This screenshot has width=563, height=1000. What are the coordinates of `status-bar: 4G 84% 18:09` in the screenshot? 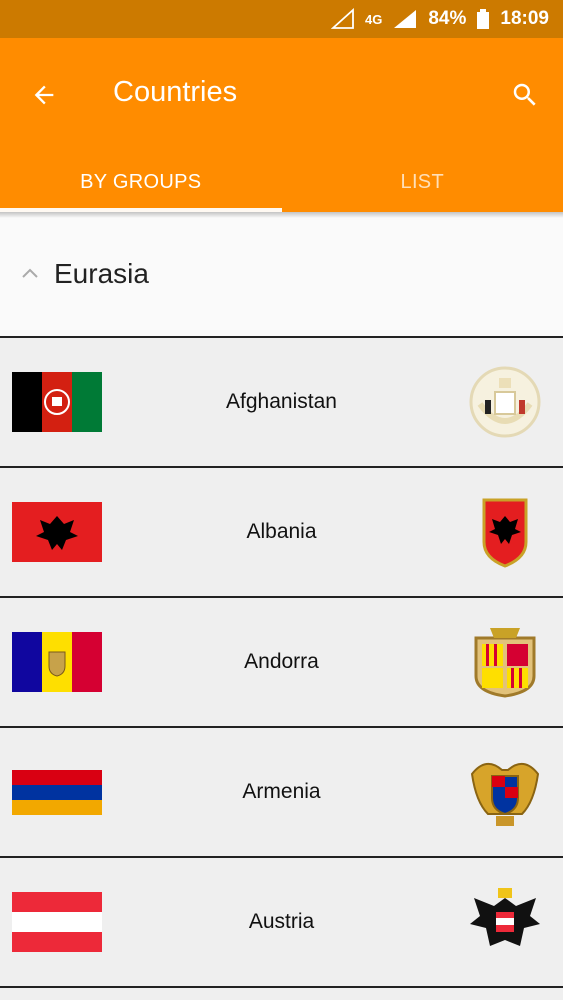 It's located at (281, 19).